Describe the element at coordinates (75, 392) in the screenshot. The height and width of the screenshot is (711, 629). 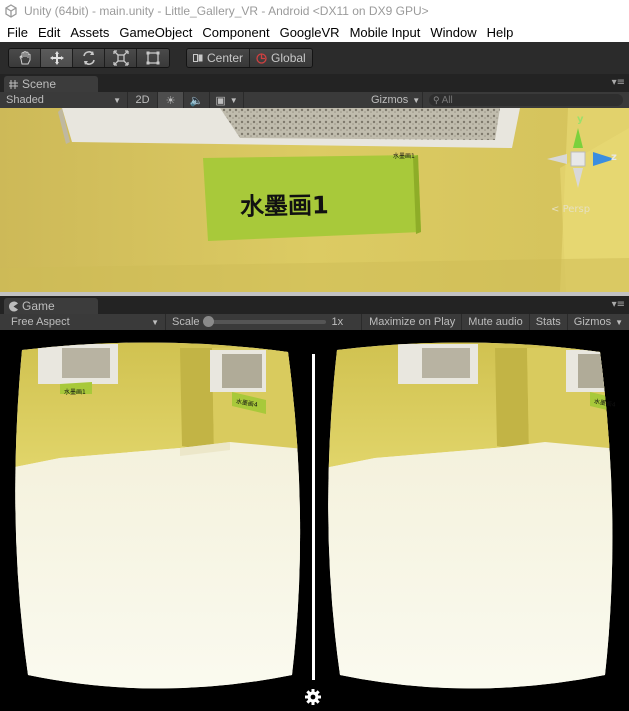
I see `left-eye-sign-a: 水墨画1` at that location.